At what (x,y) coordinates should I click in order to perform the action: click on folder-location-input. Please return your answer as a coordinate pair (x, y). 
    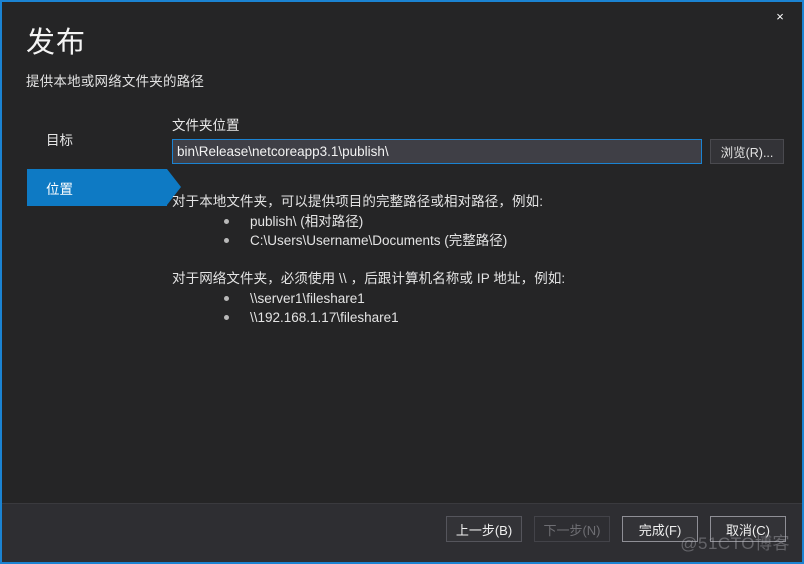
    Looking at the image, I should click on (437, 151).